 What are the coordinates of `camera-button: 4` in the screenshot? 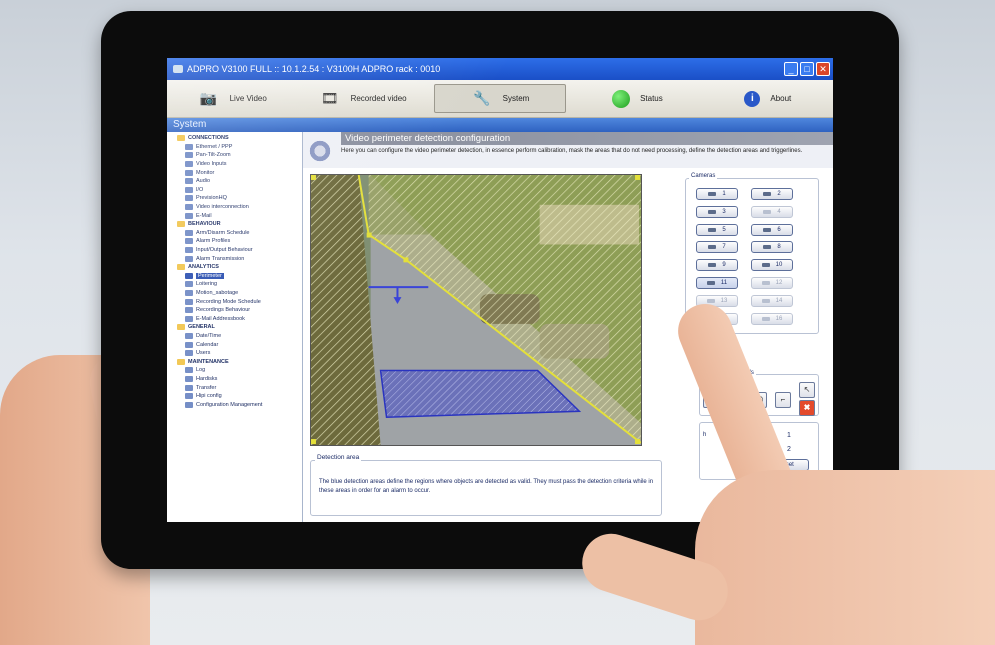 It's located at (772, 211).